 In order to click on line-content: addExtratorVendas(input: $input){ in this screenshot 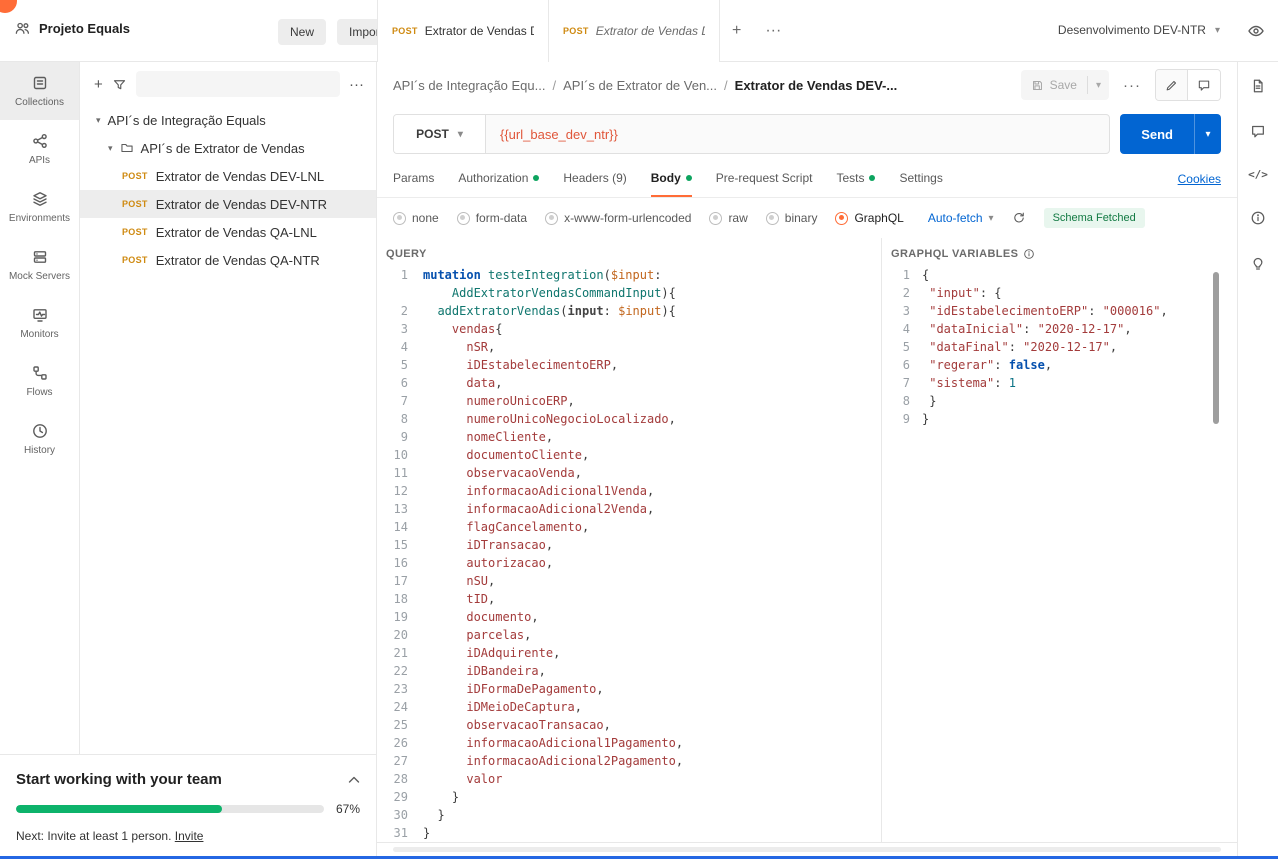, I will do `click(556, 311)`.